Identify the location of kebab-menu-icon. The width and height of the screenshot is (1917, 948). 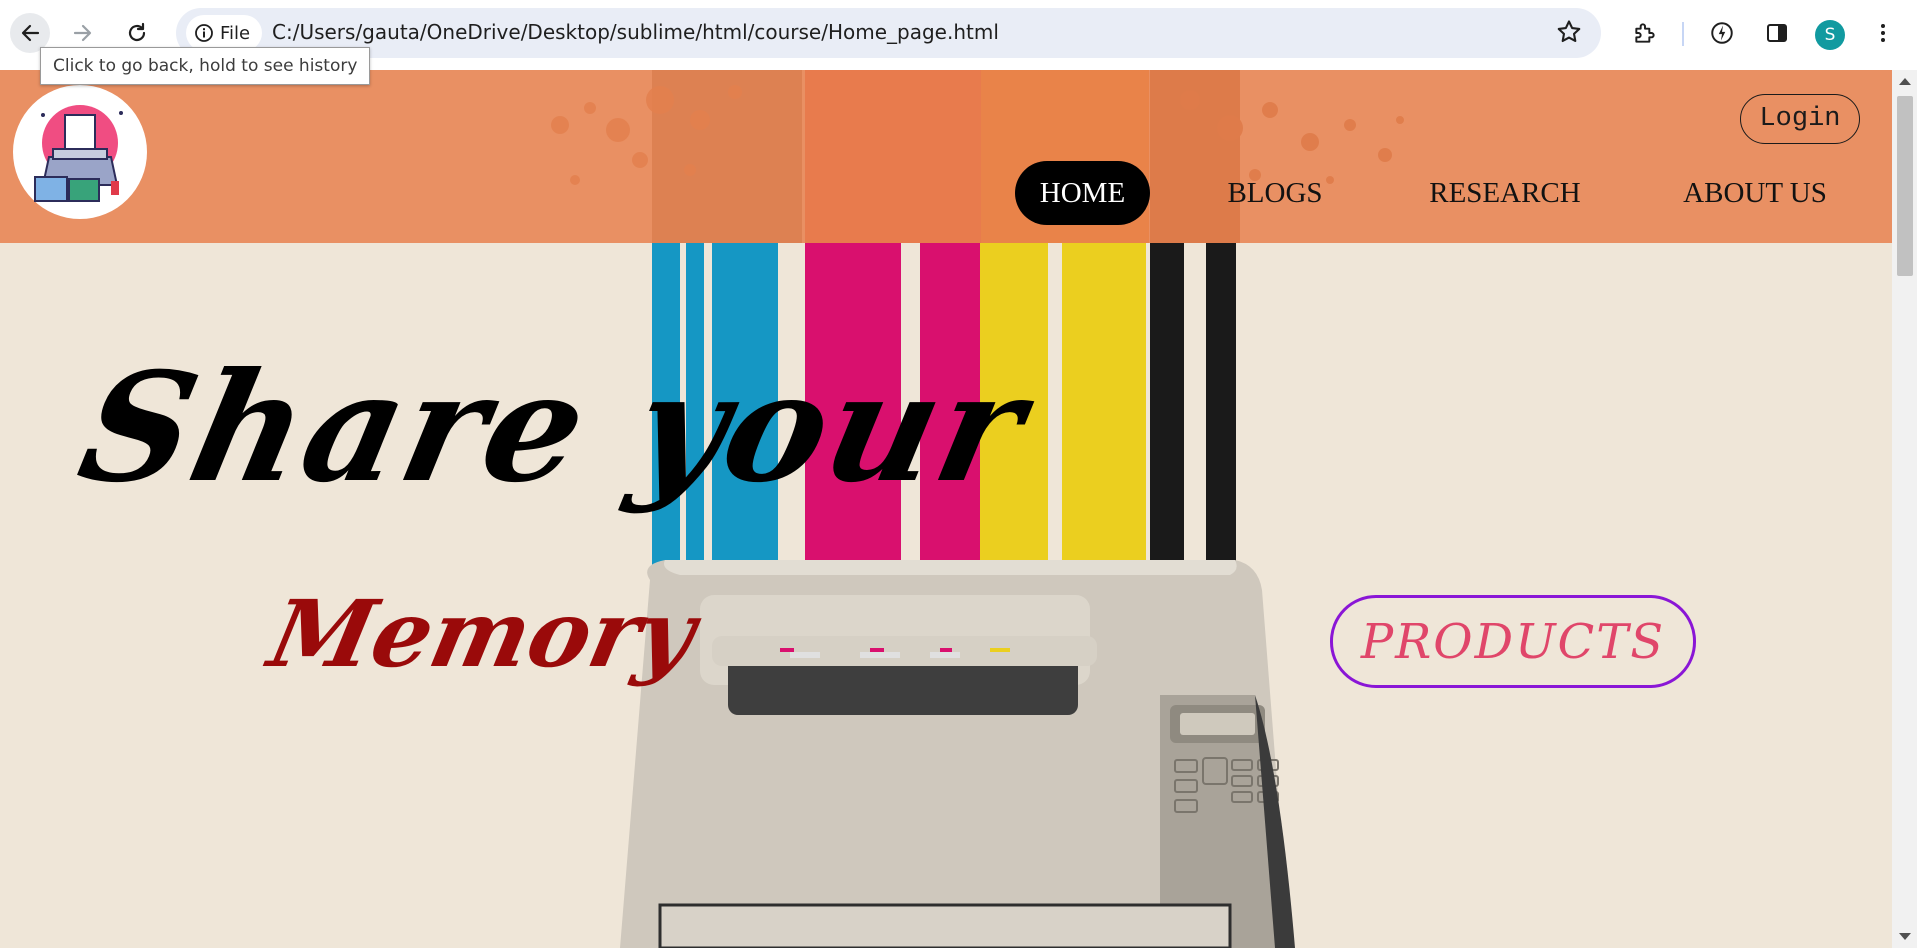
(1883, 33).